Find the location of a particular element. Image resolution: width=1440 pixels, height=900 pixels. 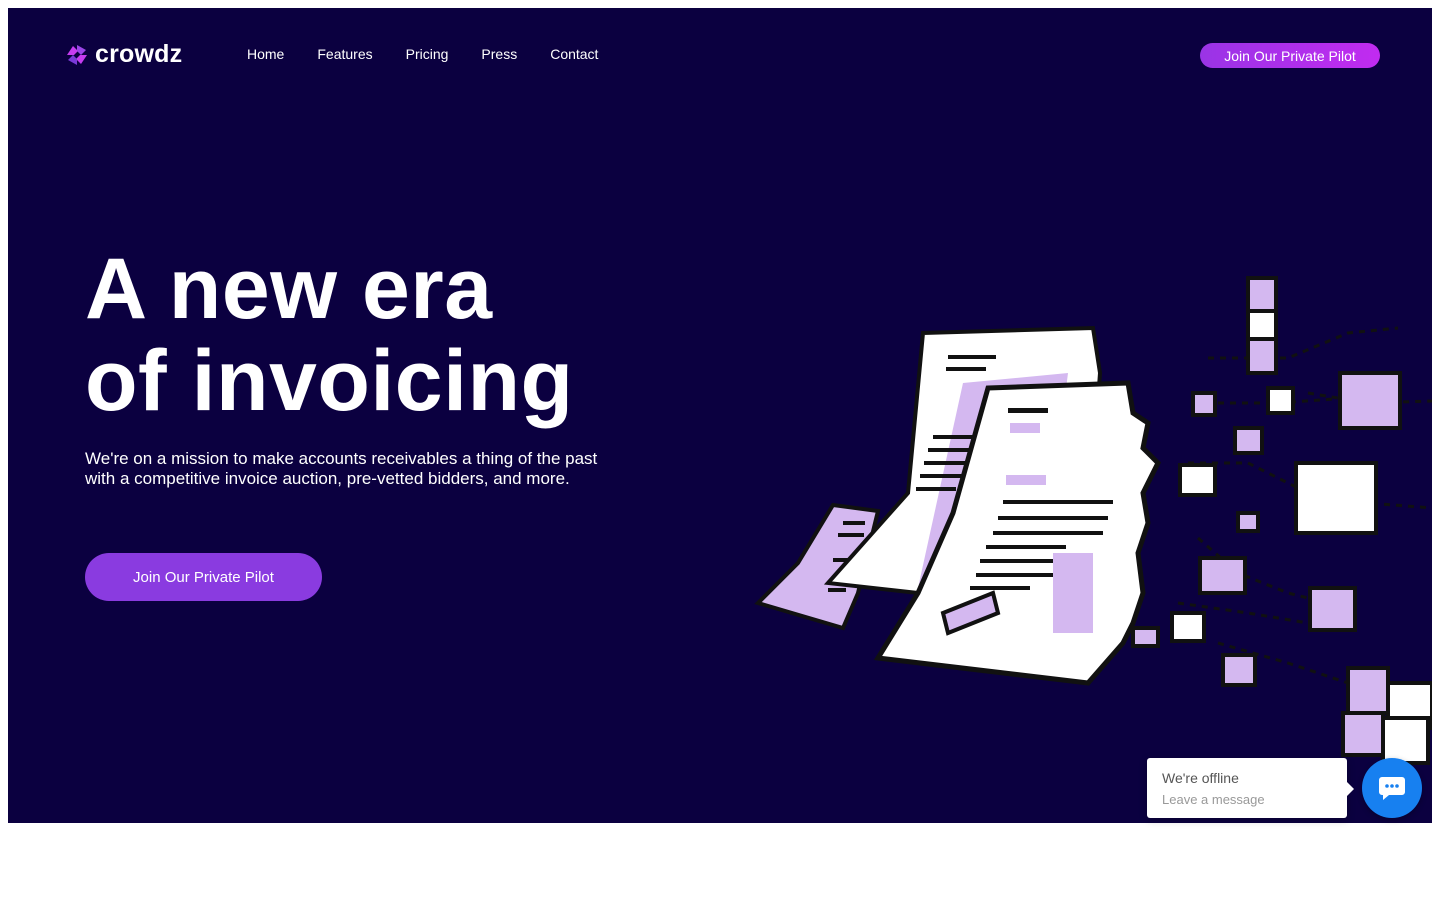

nav-link-home: Home is located at coordinates (265, 54).